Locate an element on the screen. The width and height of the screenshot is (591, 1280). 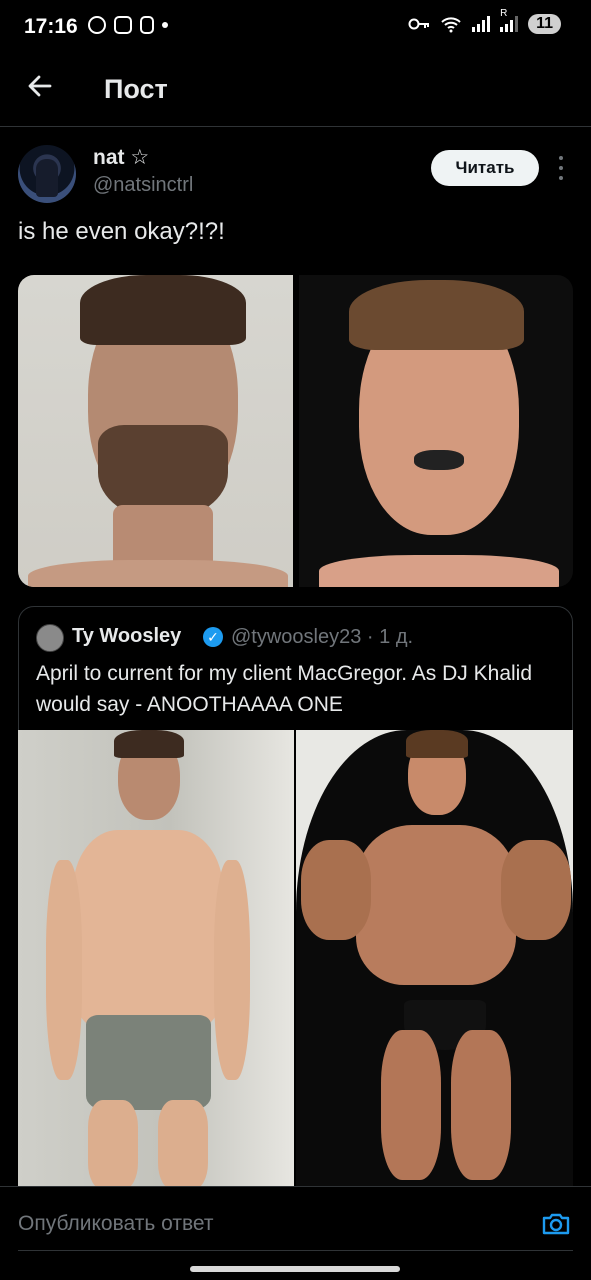
quoted-author-avatar is located at coordinates (50, 638).